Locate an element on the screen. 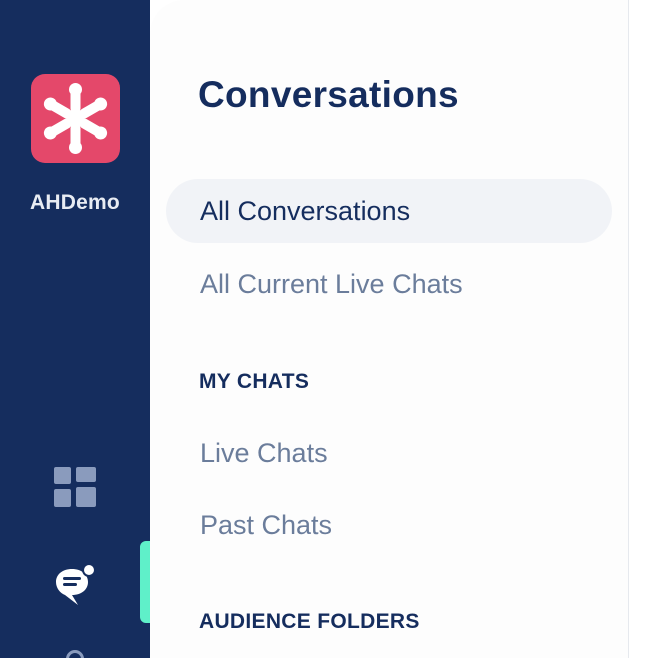 This screenshot has width=658, height=658. rail-item-more-icon is located at coordinates (75, 654).